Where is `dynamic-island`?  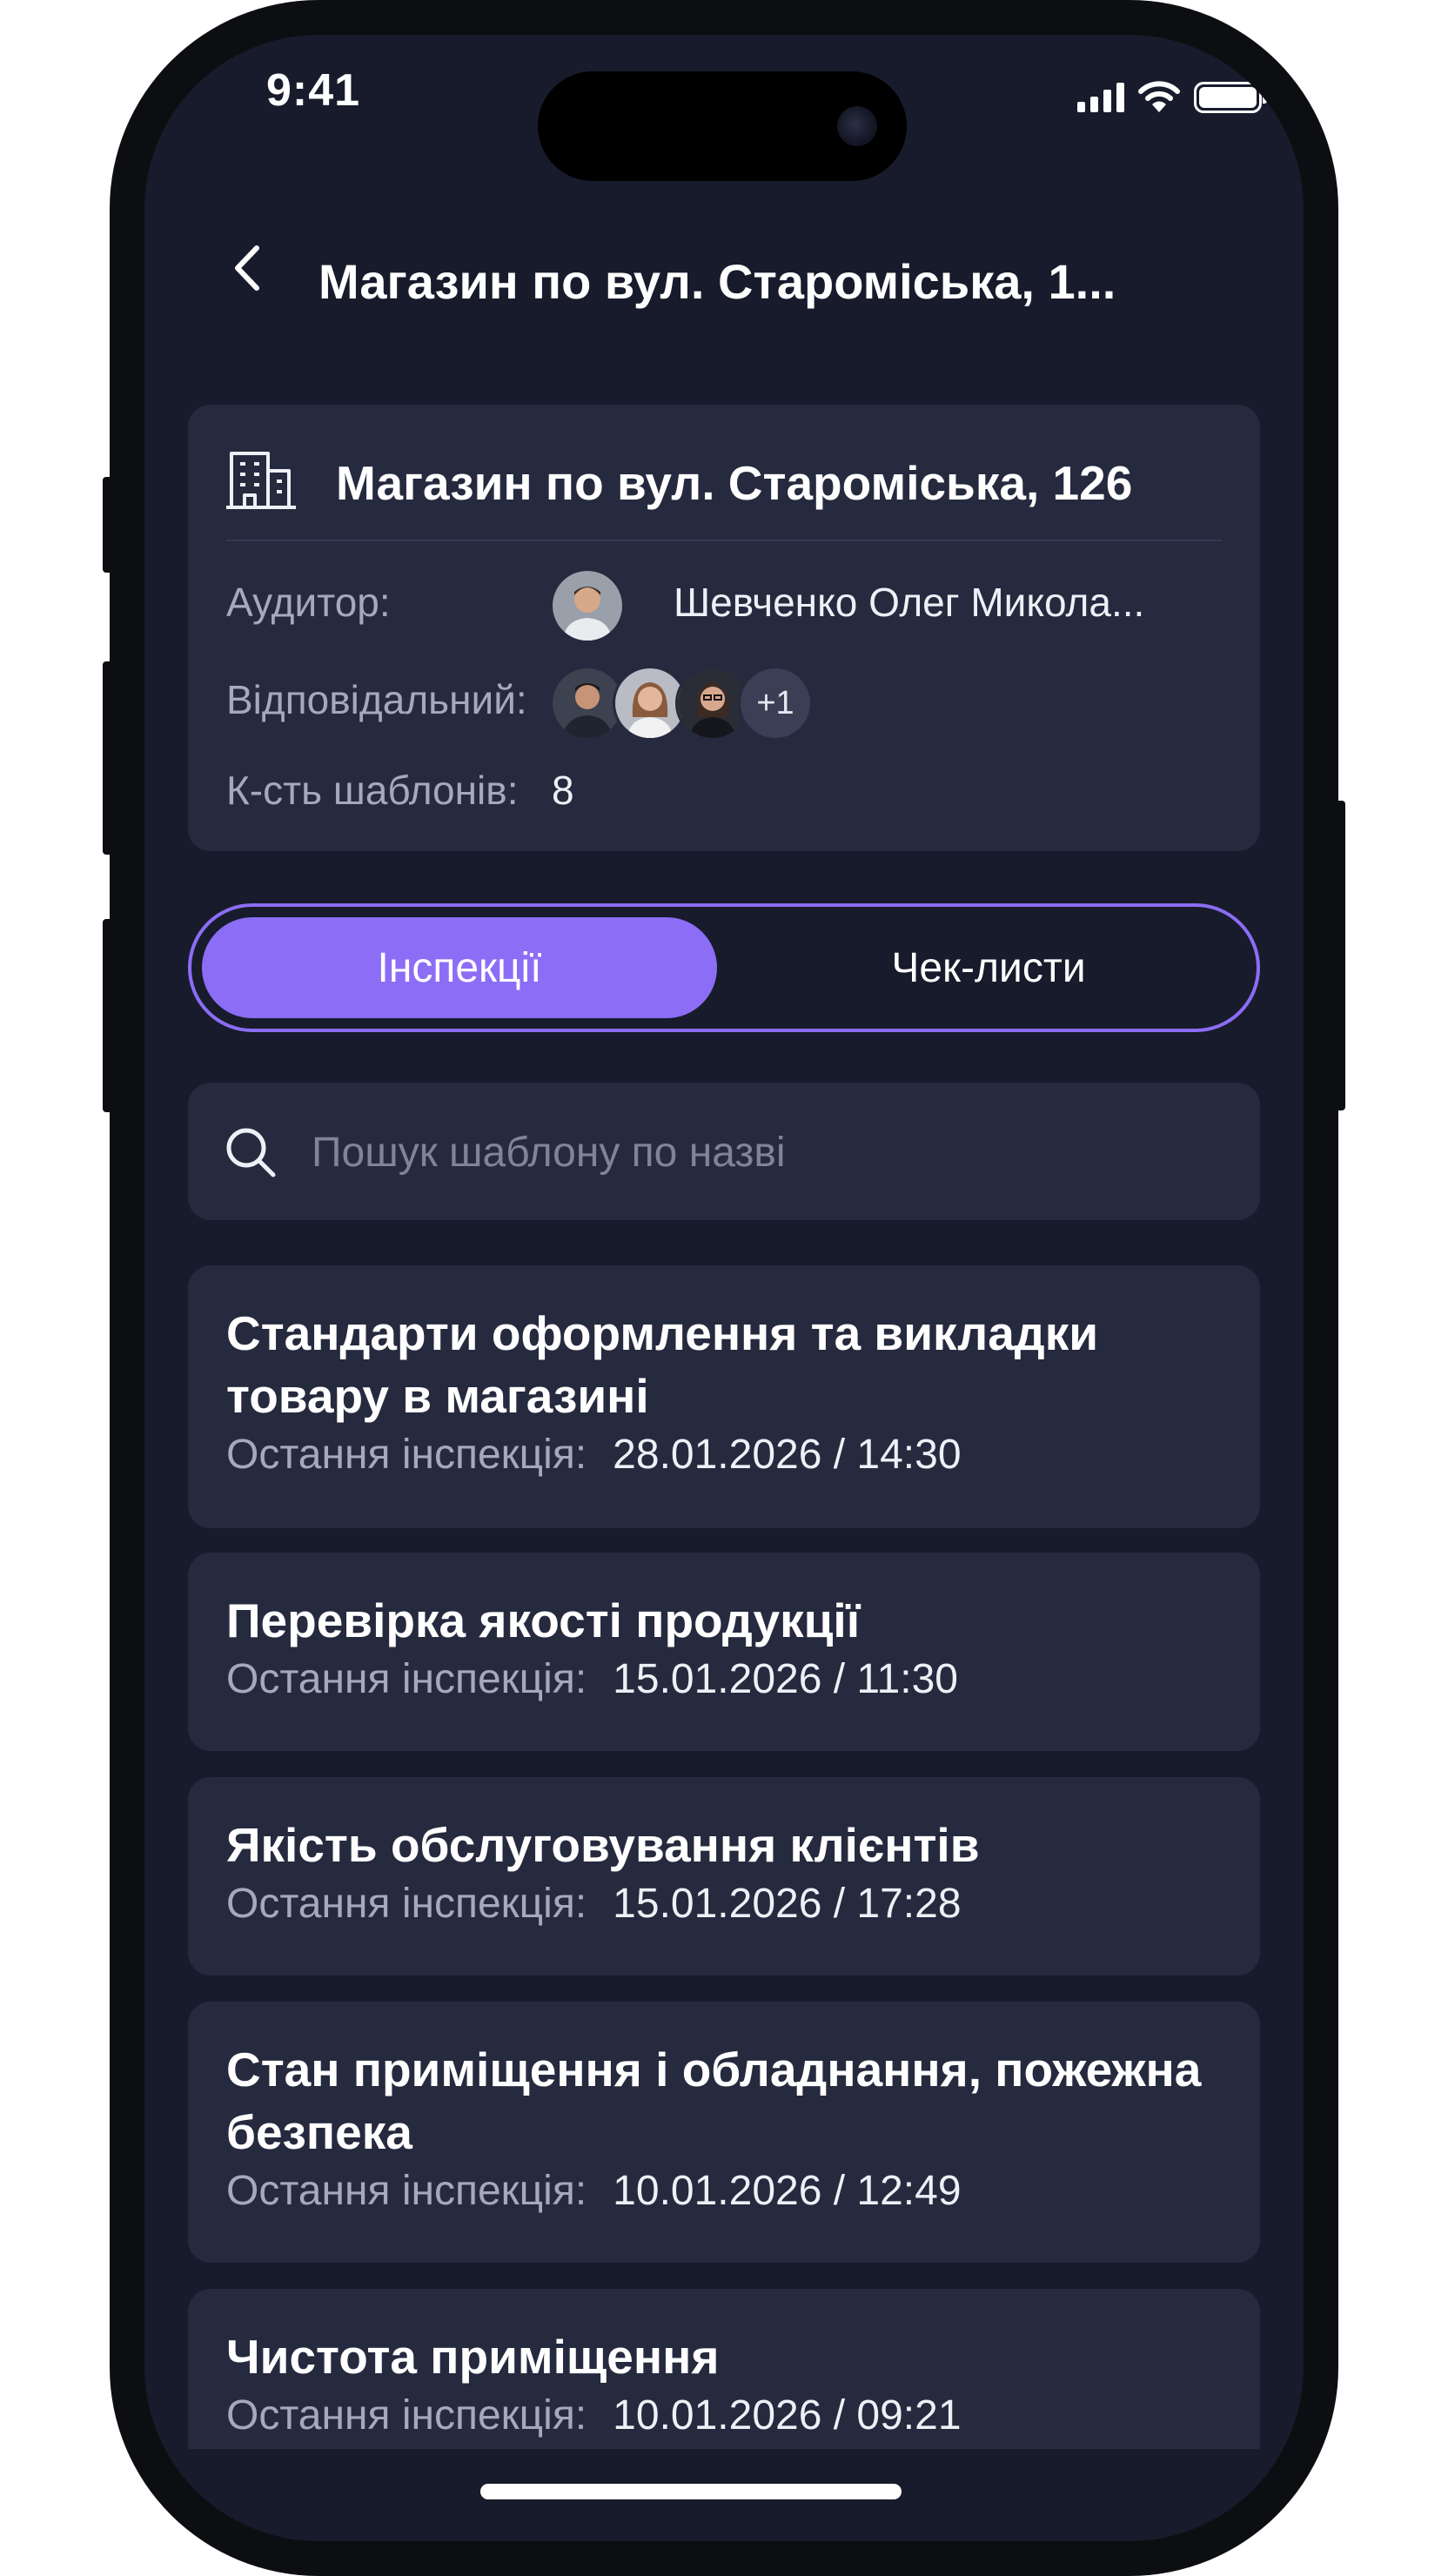
dynamic-island is located at coordinates (722, 126).